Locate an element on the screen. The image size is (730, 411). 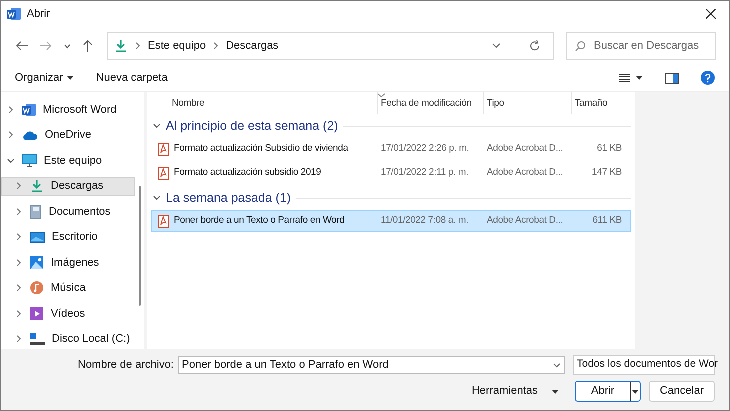
column-header: Tamaño is located at coordinates (597, 103).